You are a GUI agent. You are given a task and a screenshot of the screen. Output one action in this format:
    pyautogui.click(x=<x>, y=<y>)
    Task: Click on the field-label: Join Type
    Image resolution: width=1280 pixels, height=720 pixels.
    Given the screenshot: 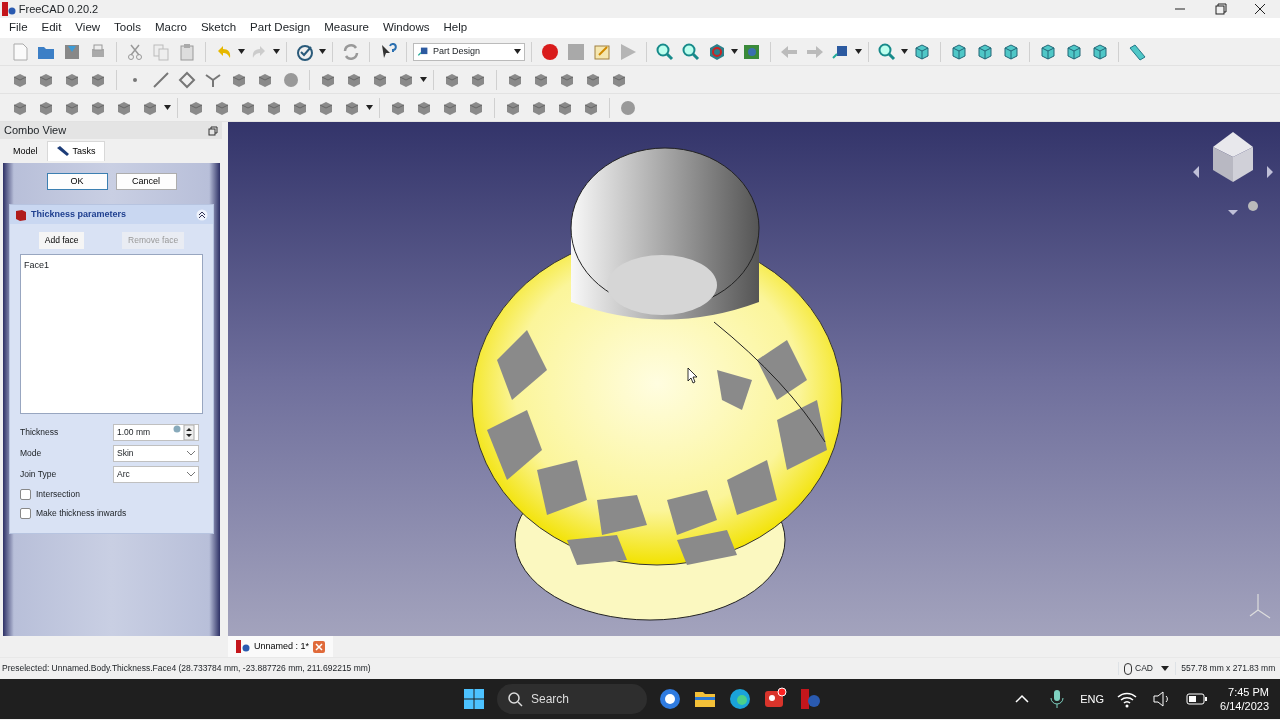 What is the action you would take?
    pyautogui.click(x=39, y=474)
    